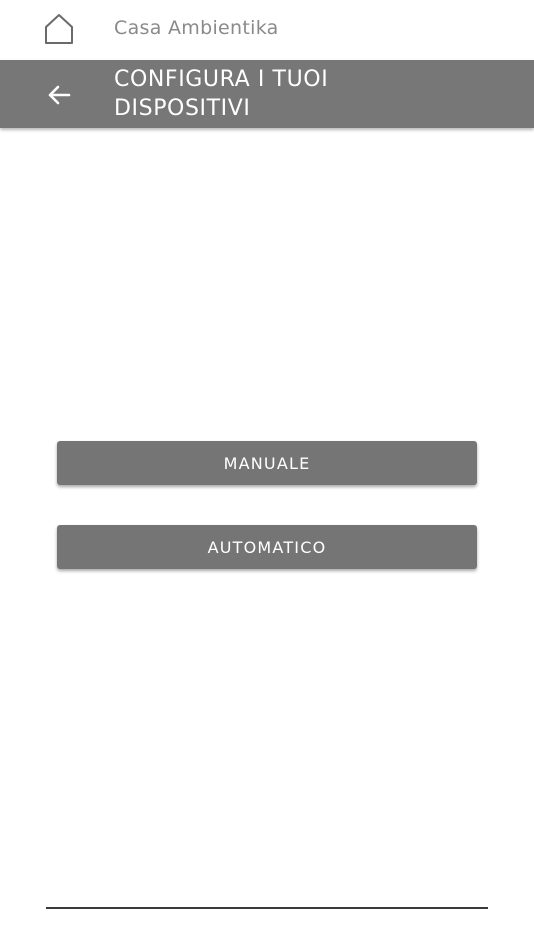  What do you see at coordinates (196, 28) in the screenshot?
I see `app-name: Casa Ambientika` at bounding box center [196, 28].